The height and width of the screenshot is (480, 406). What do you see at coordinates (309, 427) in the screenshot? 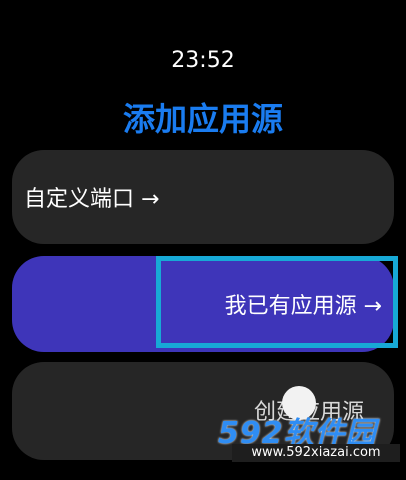
I see `watermark: 592软件园 www.592xiazai.com` at bounding box center [309, 427].